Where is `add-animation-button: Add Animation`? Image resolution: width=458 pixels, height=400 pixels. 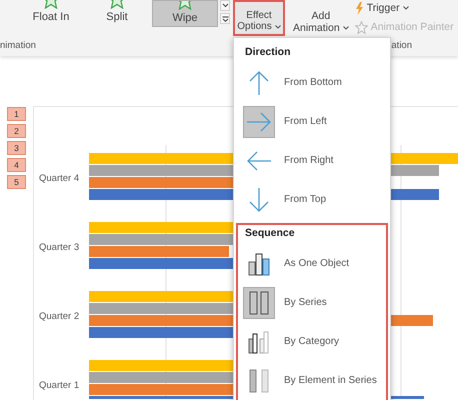
add-animation-button: Add Animation is located at coordinates (321, 18).